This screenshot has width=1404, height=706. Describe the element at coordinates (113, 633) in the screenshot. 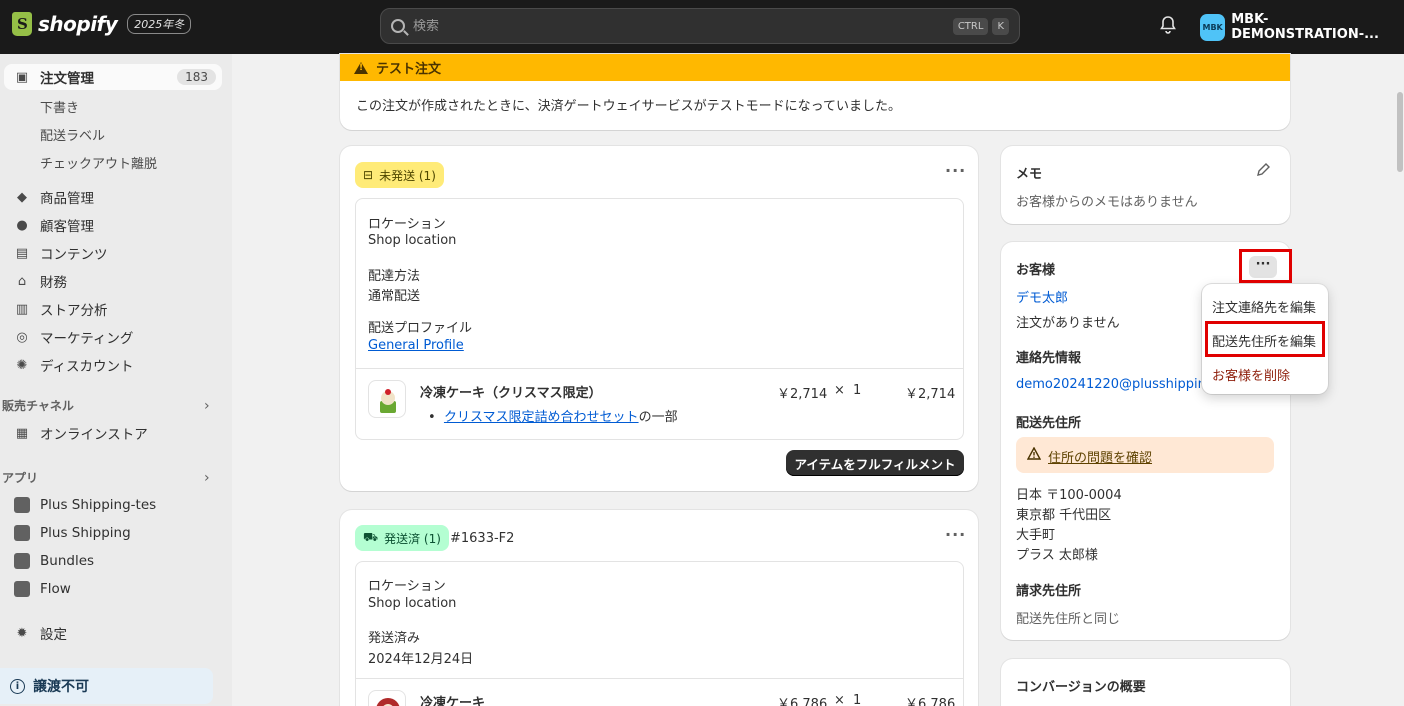

I see `sidebar-item-settings: ✹ 設定` at that location.